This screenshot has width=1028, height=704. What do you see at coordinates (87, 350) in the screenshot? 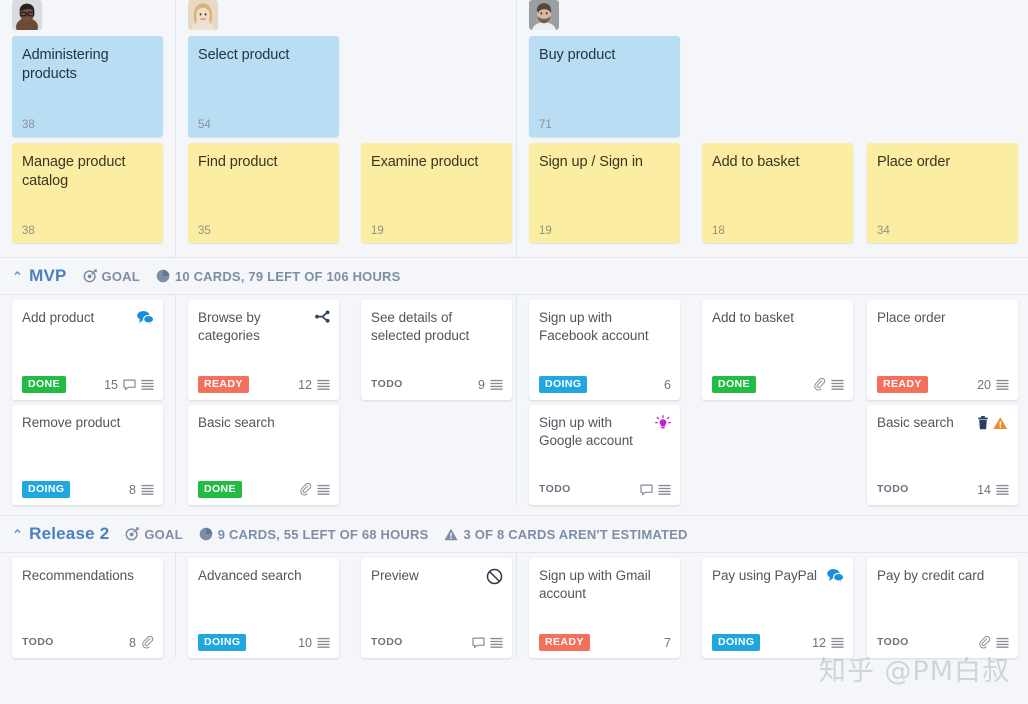
I see `story-card-item: Add product DONE 15` at bounding box center [87, 350].